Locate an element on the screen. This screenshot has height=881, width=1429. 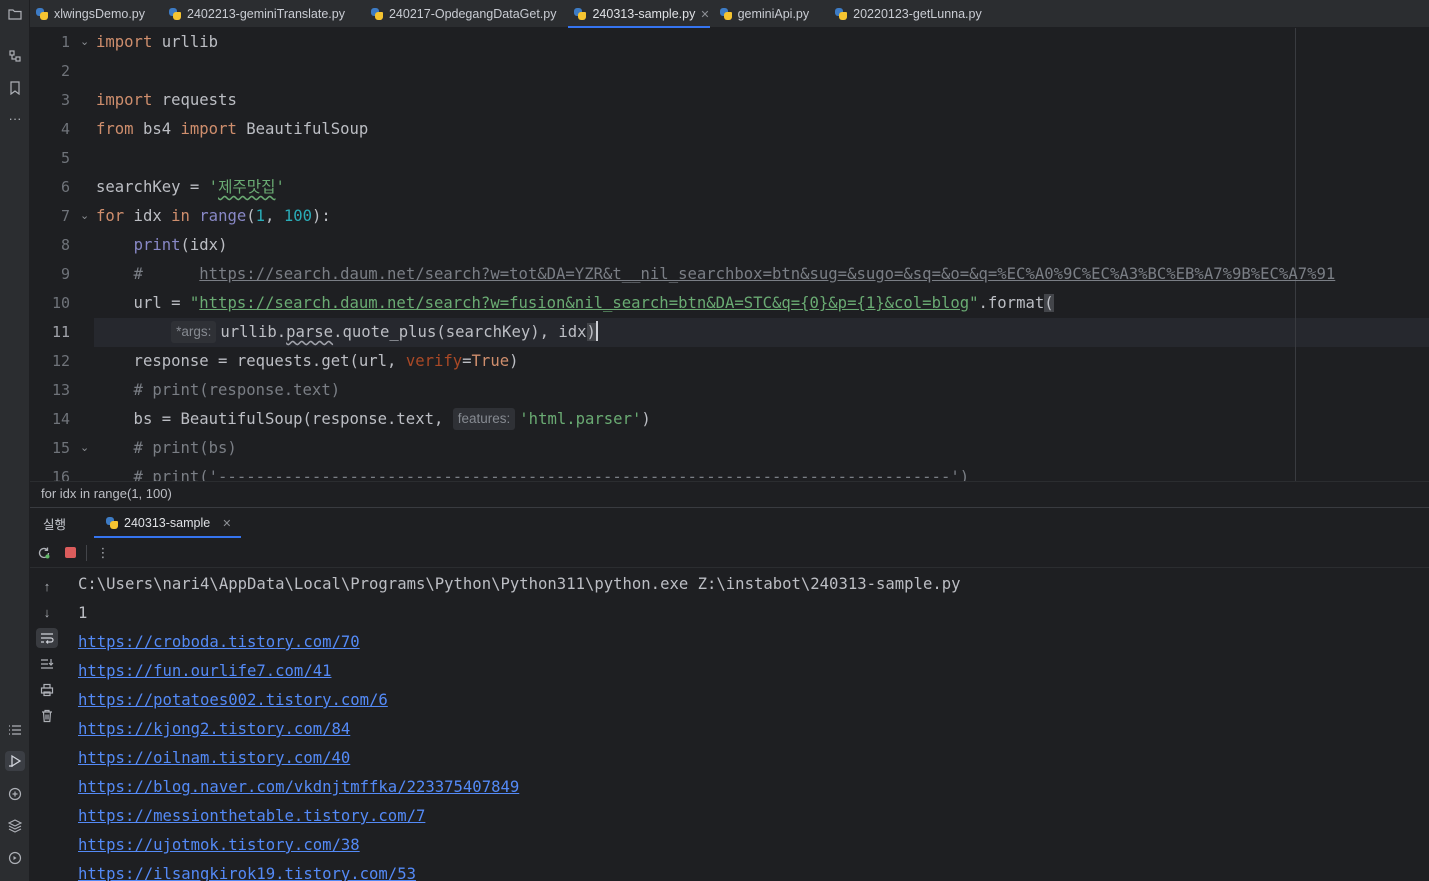
tab-label: 20220123-getLunna.py is located at coordinates (917, 14).